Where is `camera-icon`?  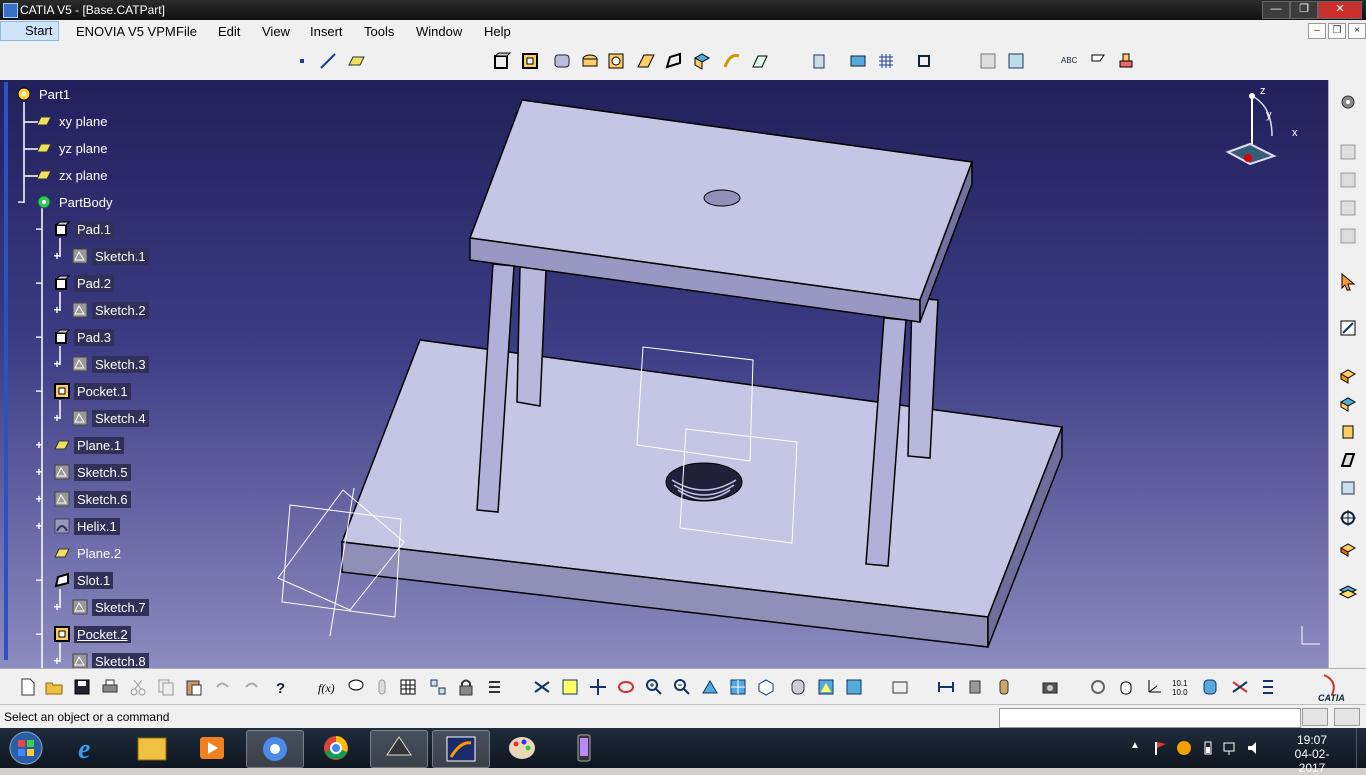
camera-icon is located at coordinates (1050, 687).